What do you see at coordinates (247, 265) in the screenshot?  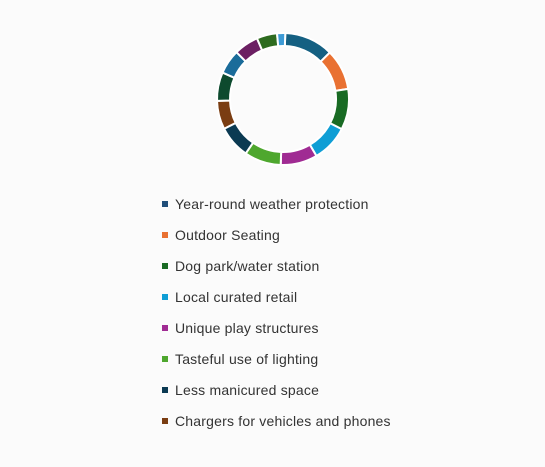 I see `legend-label: Dog park/water station` at bounding box center [247, 265].